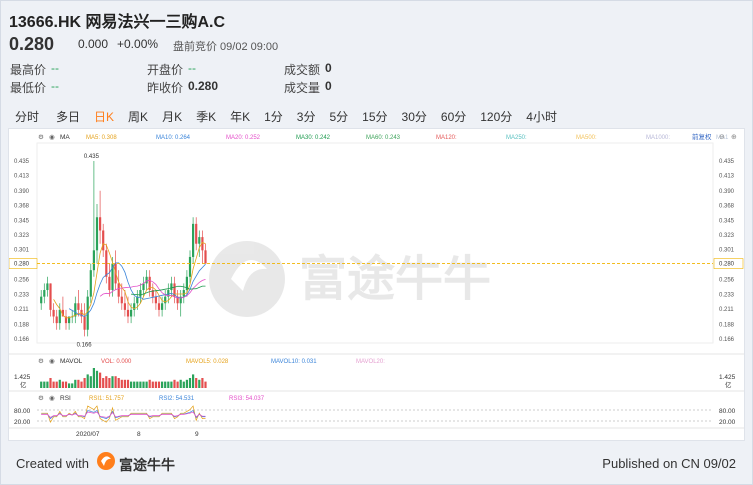  Describe the element at coordinates (414, 116) in the screenshot. I see `tab-30min: 30分` at that location.